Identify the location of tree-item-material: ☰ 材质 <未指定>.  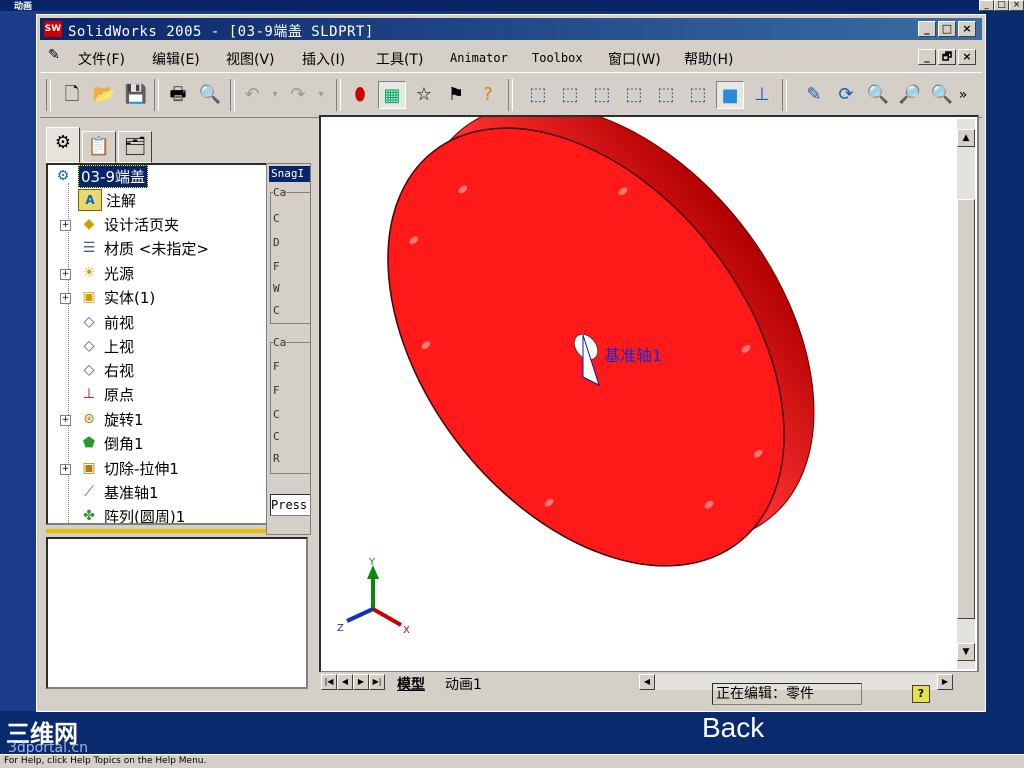
(143, 248).